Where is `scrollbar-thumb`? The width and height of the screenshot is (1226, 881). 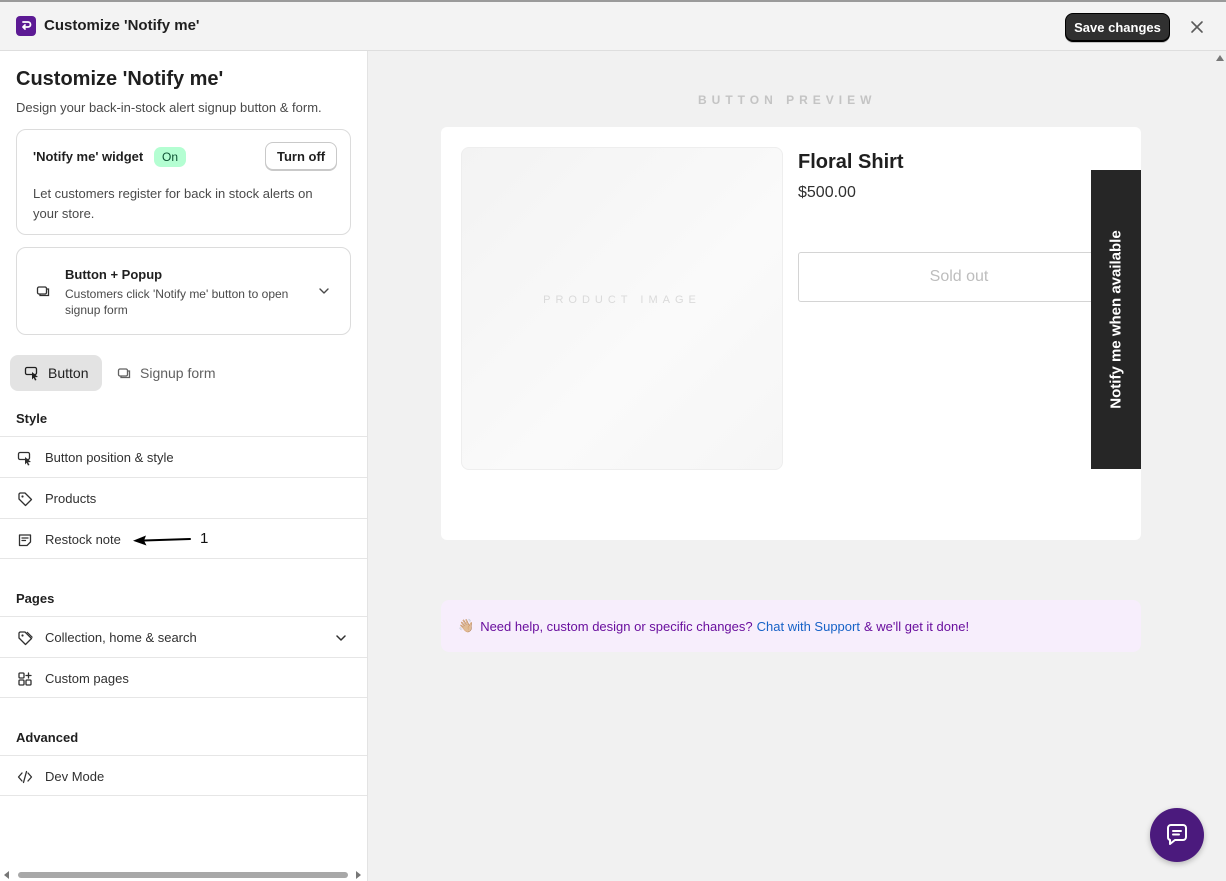 scrollbar-thumb is located at coordinates (183, 875).